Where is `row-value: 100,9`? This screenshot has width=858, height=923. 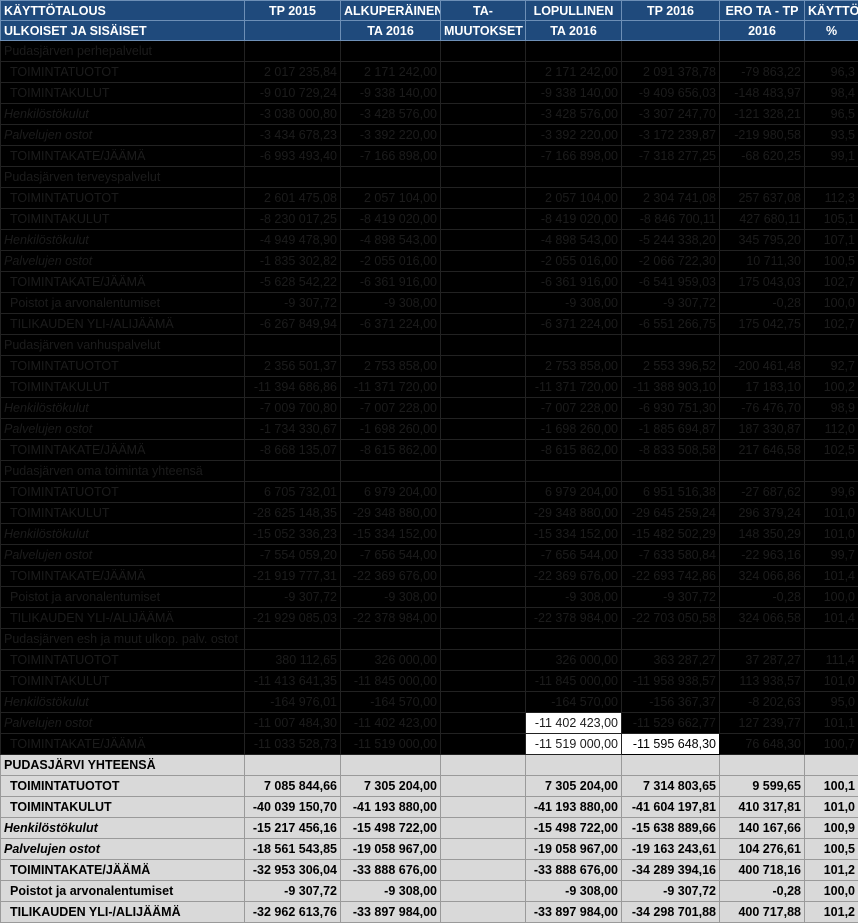
row-value: 100,9 is located at coordinates (831, 828).